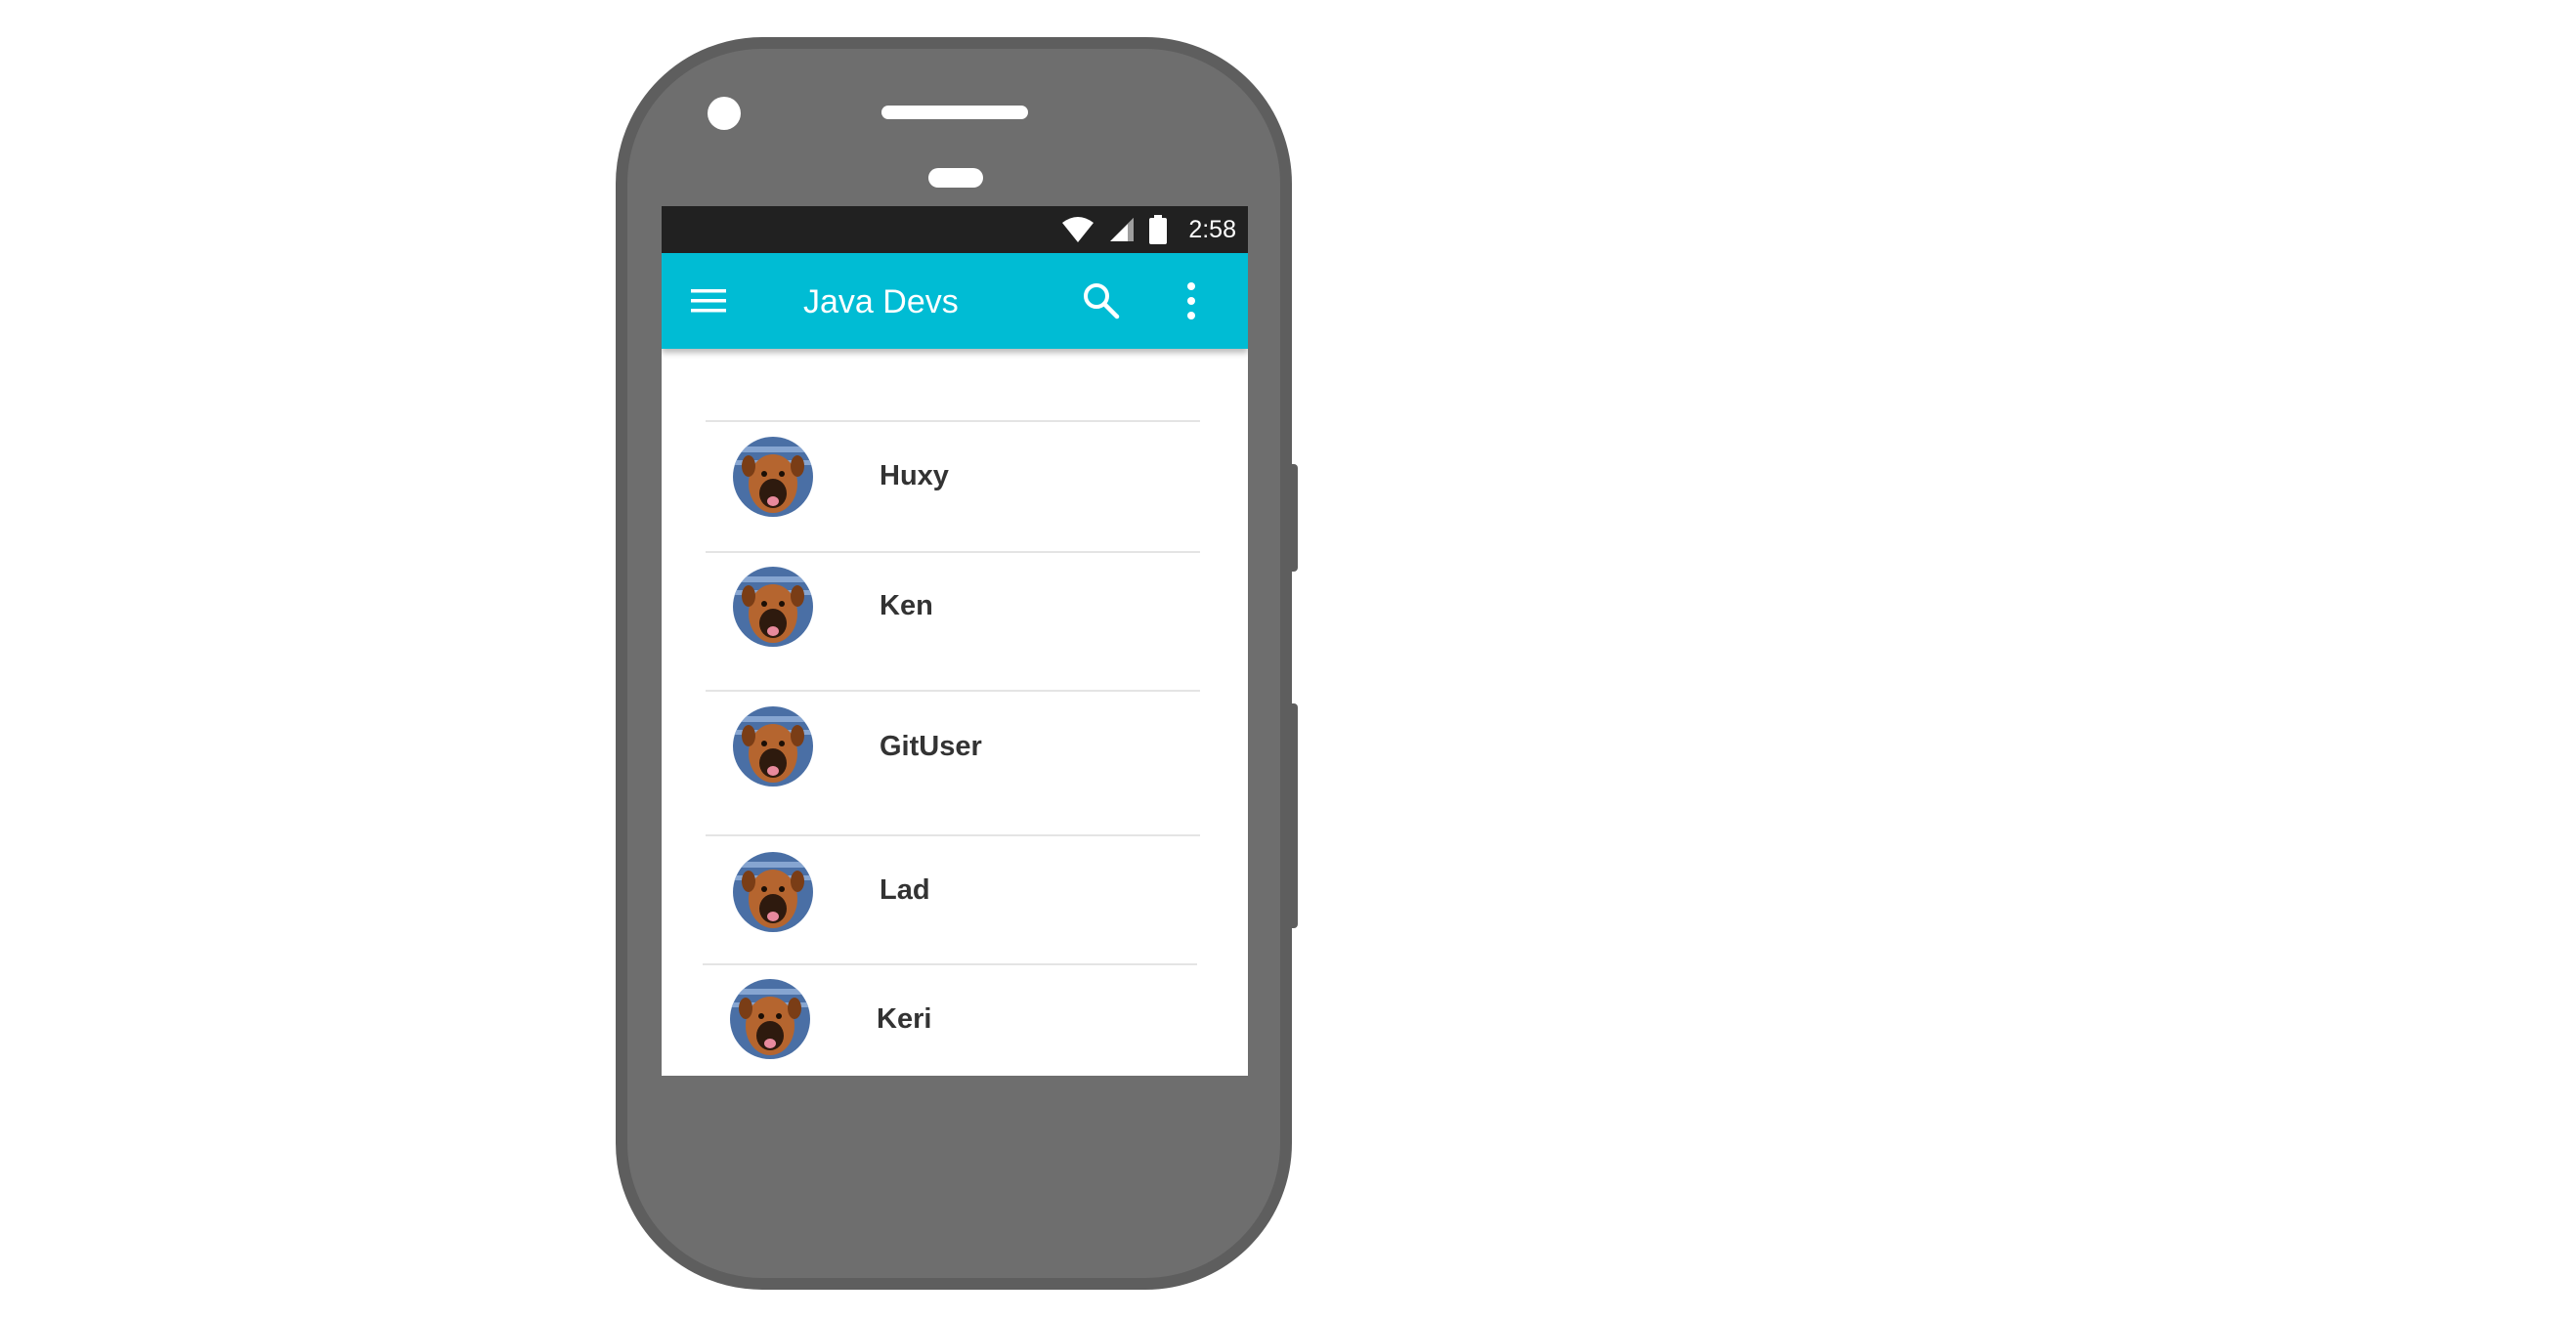 The height and width of the screenshot is (1319, 2576). What do you see at coordinates (905, 890) in the screenshot?
I see `developer-name: Lad` at bounding box center [905, 890].